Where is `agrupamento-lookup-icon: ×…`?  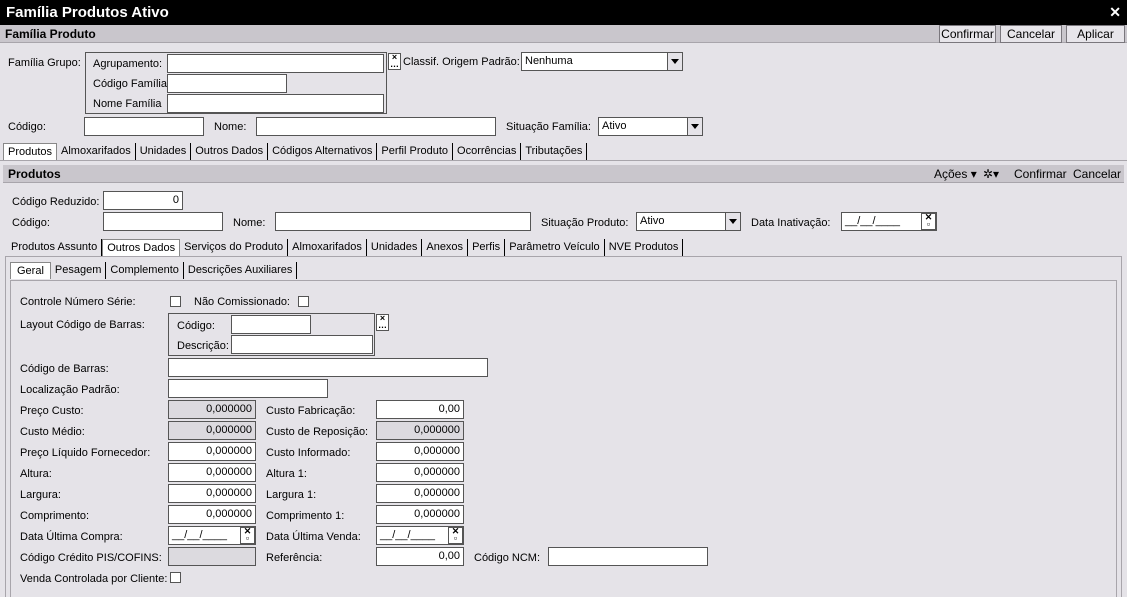
agrupamento-lookup-icon: ×… is located at coordinates (394, 61).